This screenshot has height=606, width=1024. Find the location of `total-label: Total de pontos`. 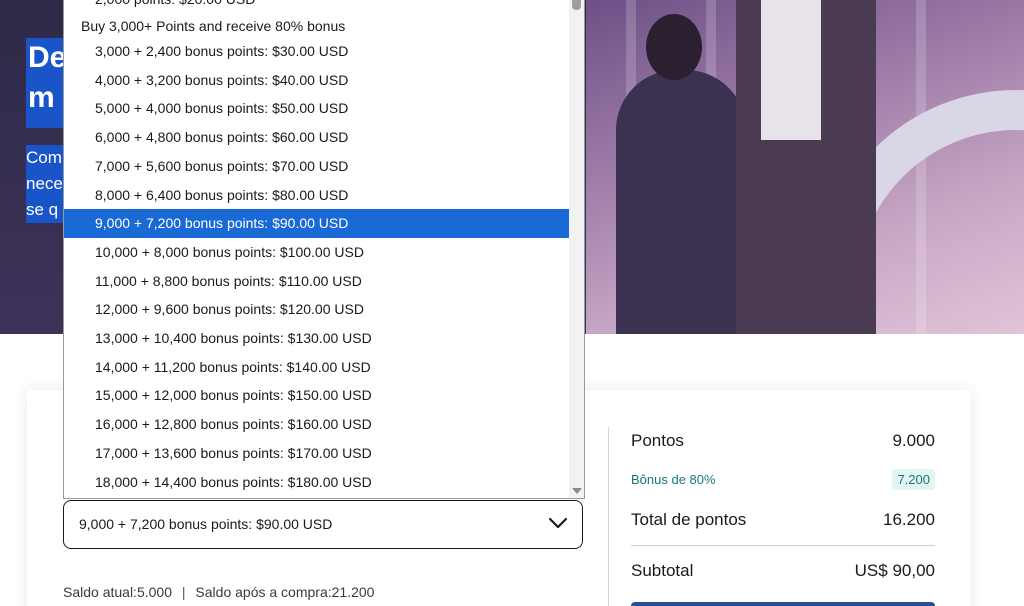

total-label: Total de pontos is located at coordinates (689, 519).